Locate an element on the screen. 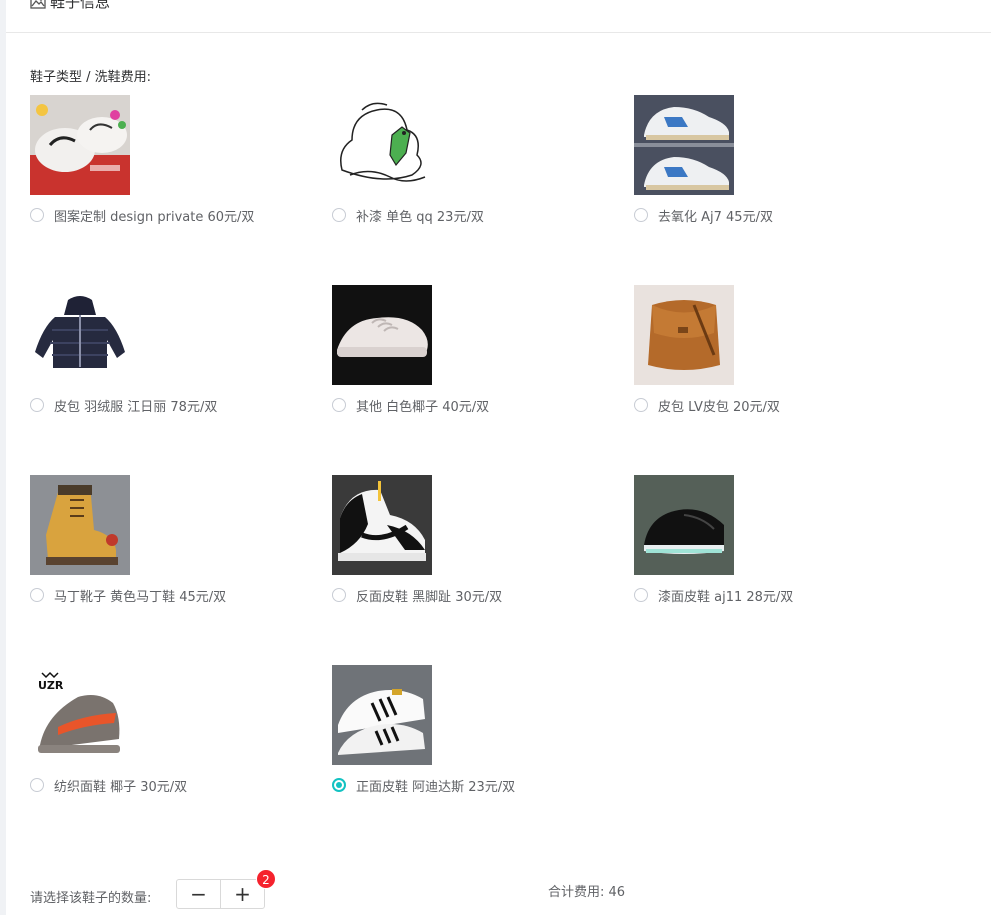 The width and height of the screenshot is (991, 915). option-image-adidas-superstar is located at coordinates (382, 715).